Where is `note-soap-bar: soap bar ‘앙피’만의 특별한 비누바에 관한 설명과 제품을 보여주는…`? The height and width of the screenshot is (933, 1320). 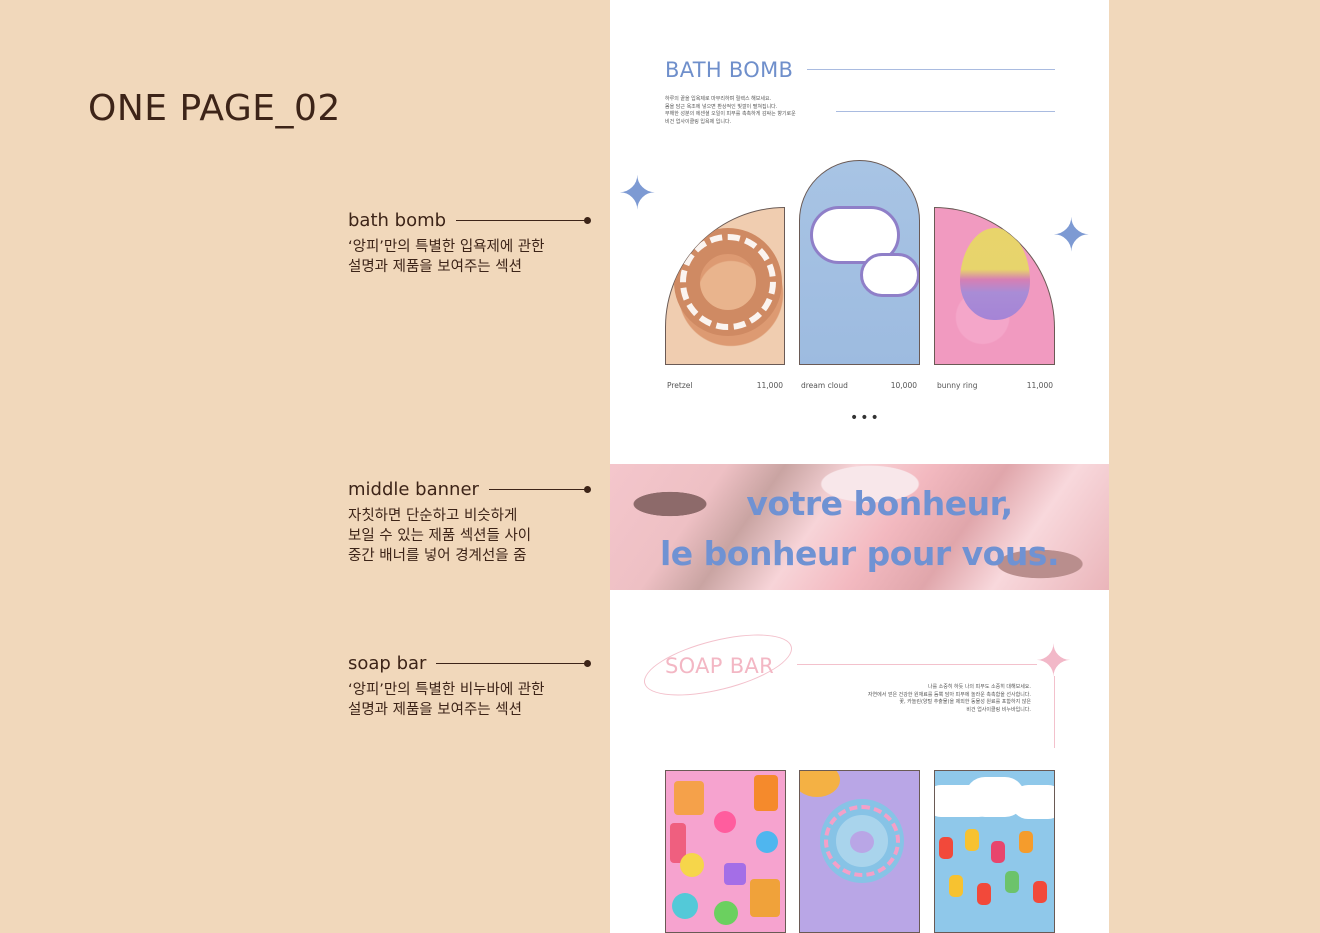 note-soap-bar: soap bar ‘앙피’만의 특별한 비누바에 관한 설명과 제품을 보여주는… is located at coordinates (469, 686).